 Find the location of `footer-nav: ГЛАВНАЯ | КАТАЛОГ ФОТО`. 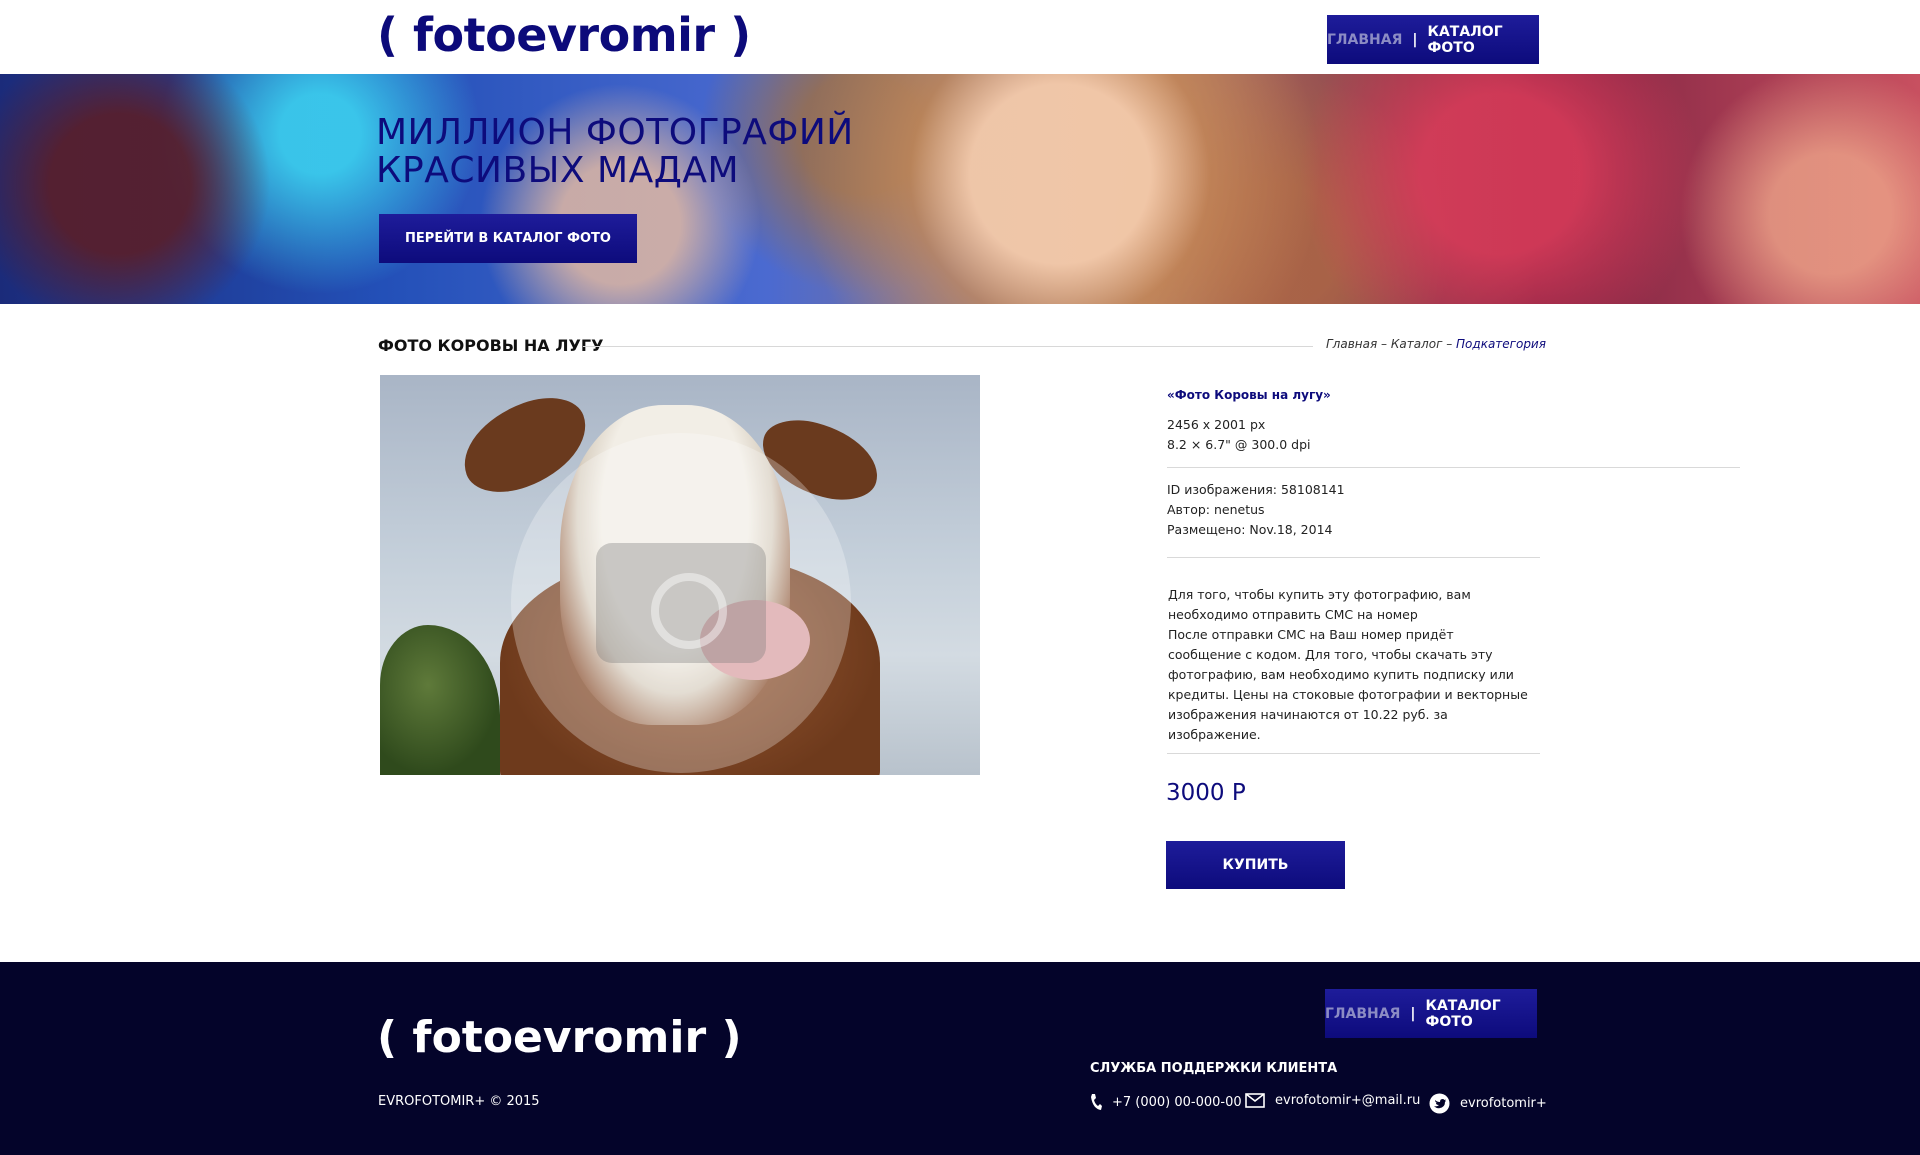

footer-nav: ГЛАВНАЯ | КАТАЛОГ ФОТО is located at coordinates (1431, 1013).